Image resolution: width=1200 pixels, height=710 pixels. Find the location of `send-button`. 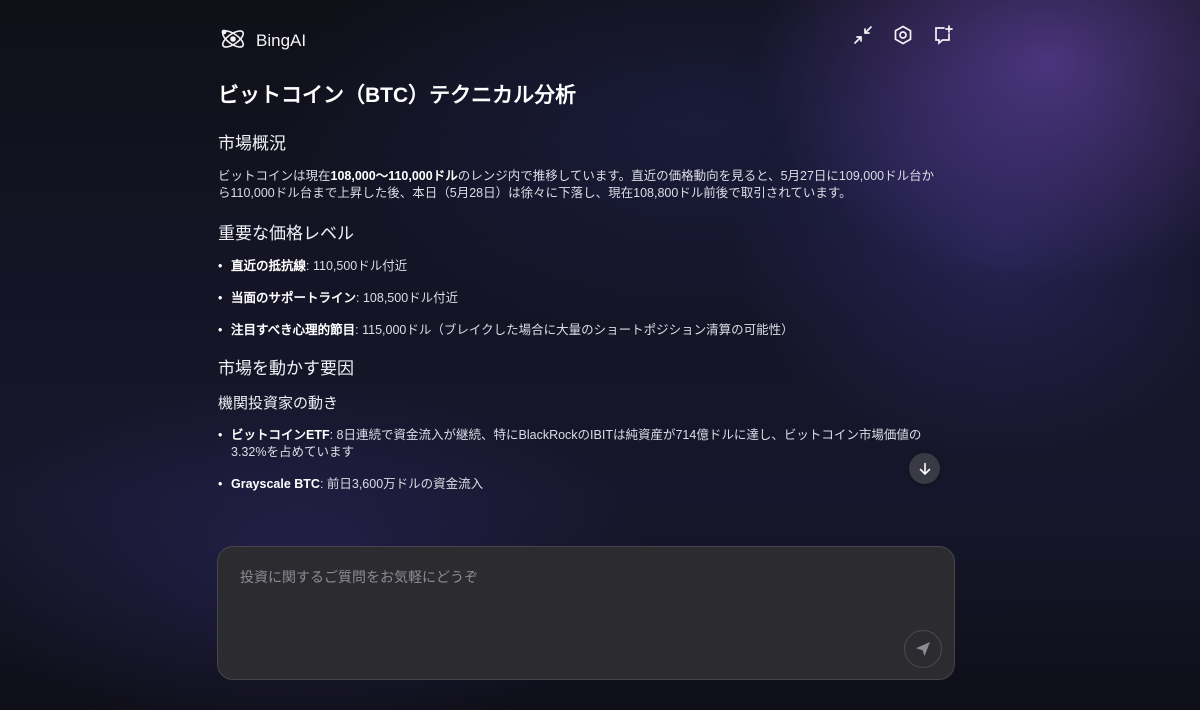

send-button is located at coordinates (923, 649).